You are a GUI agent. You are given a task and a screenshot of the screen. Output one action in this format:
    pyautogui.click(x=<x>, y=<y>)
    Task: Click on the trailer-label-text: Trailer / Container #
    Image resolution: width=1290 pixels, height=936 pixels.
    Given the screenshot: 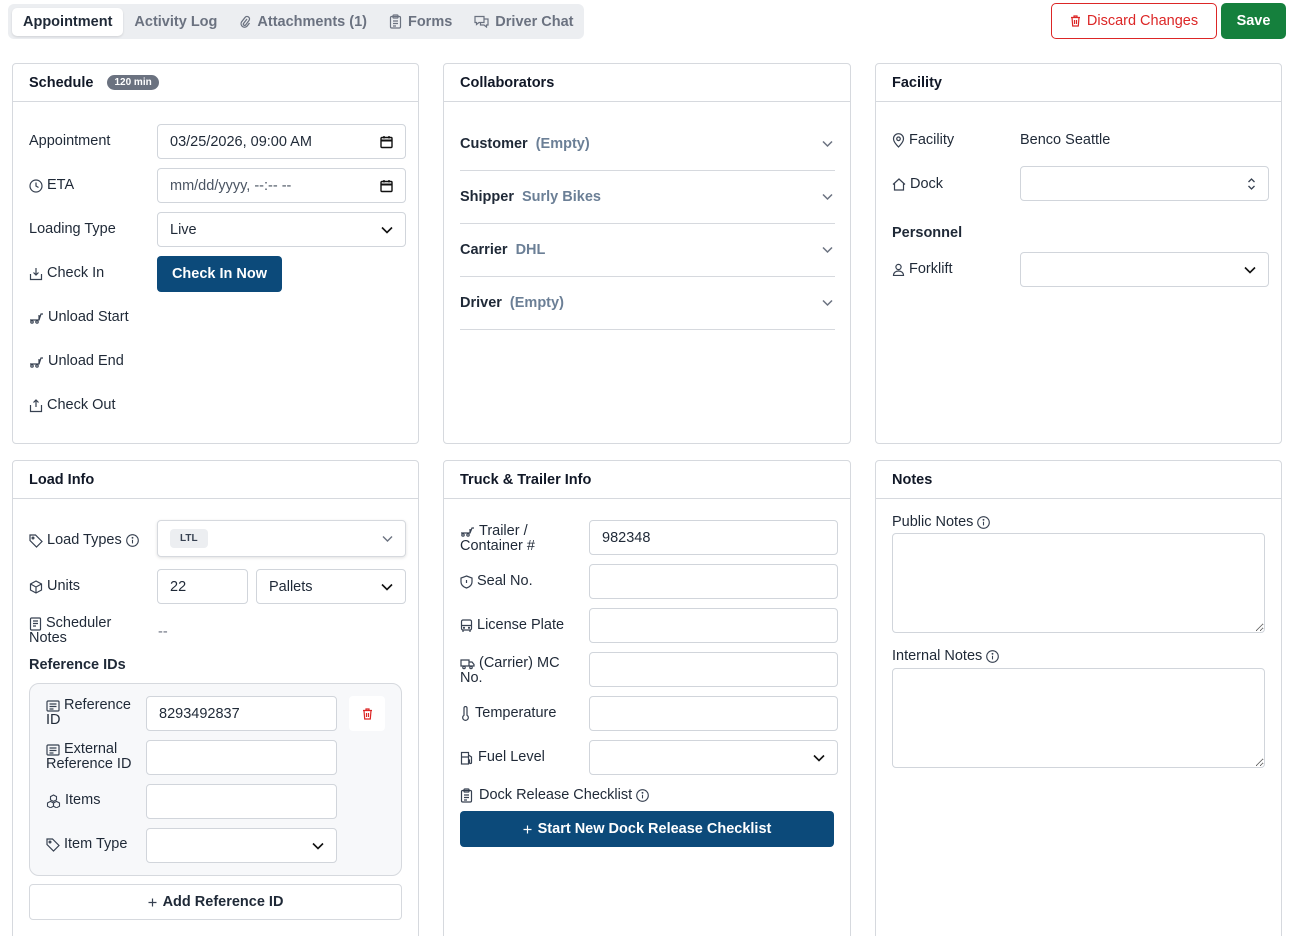 What is the action you would take?
    pyautogui.click(x=497, y=538)
    